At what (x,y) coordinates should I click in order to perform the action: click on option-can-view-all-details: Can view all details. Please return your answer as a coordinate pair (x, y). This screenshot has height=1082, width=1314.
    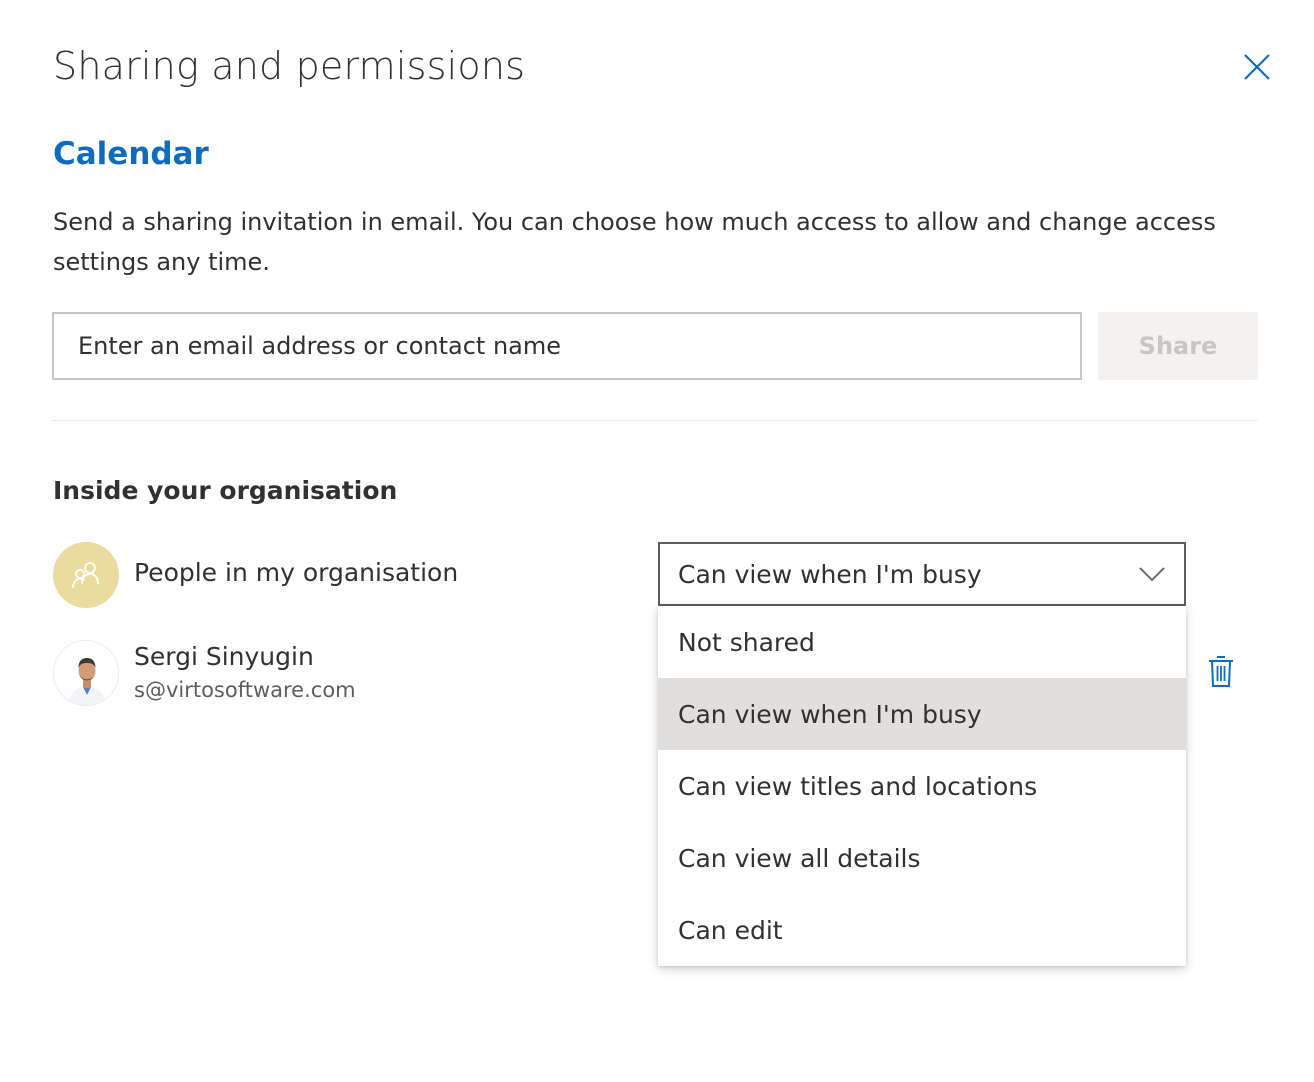
    Looking at the image, I should click on (922, 858).